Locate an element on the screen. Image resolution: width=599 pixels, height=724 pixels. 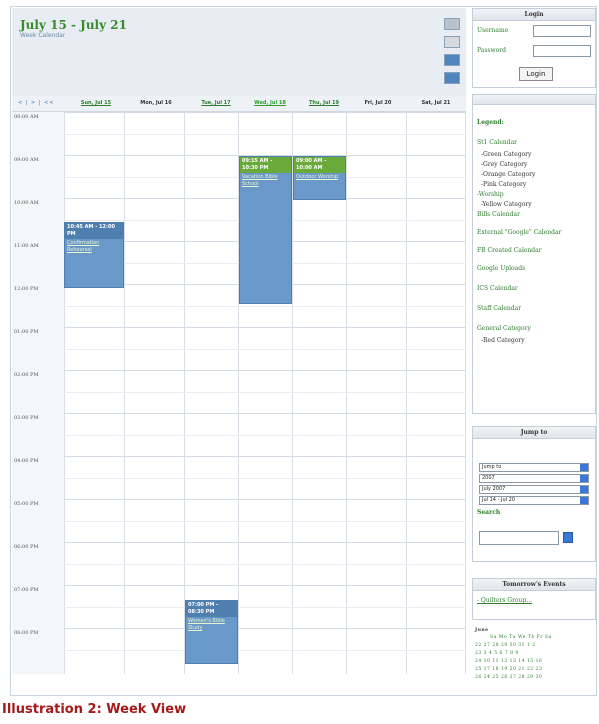
time-label: 05:00 PM is located at coordinates (26, 504).